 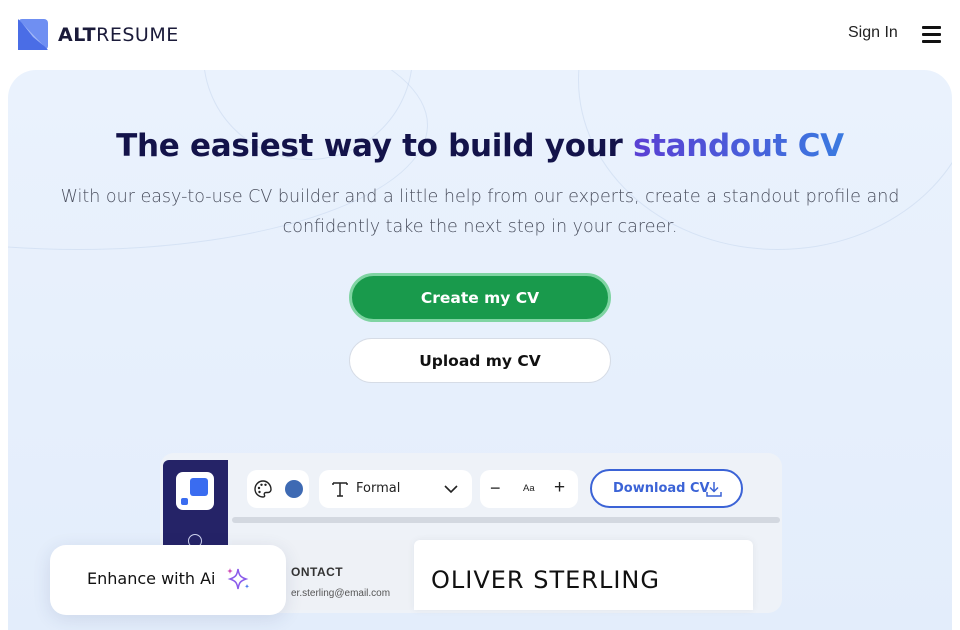 What do you see at coordinates (341, 593) in the screenshot?
I see `contact-email: er.sterling@email.com` at bounding box center [341, 593].